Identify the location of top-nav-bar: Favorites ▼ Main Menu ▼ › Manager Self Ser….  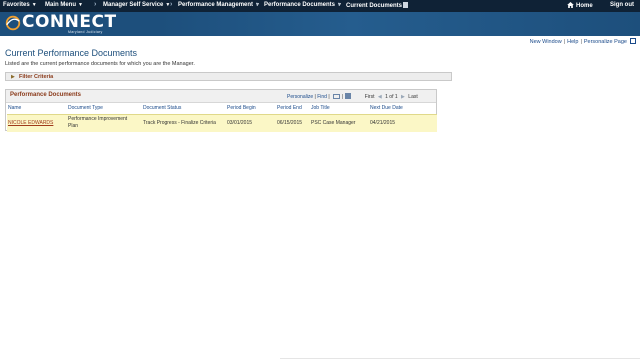
(320, 6).